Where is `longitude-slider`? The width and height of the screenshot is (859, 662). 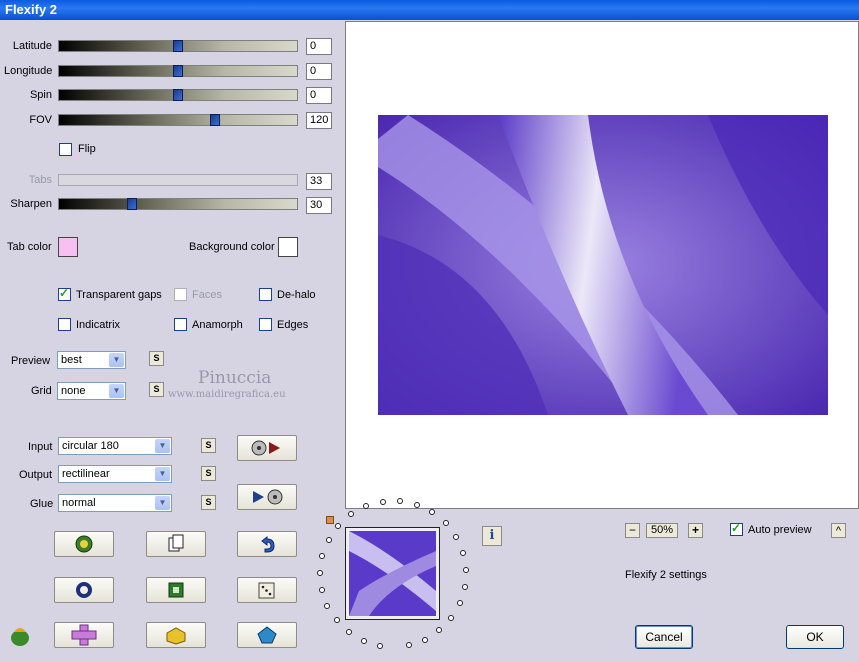 longitude-slider is located at coordinates (178, 71).